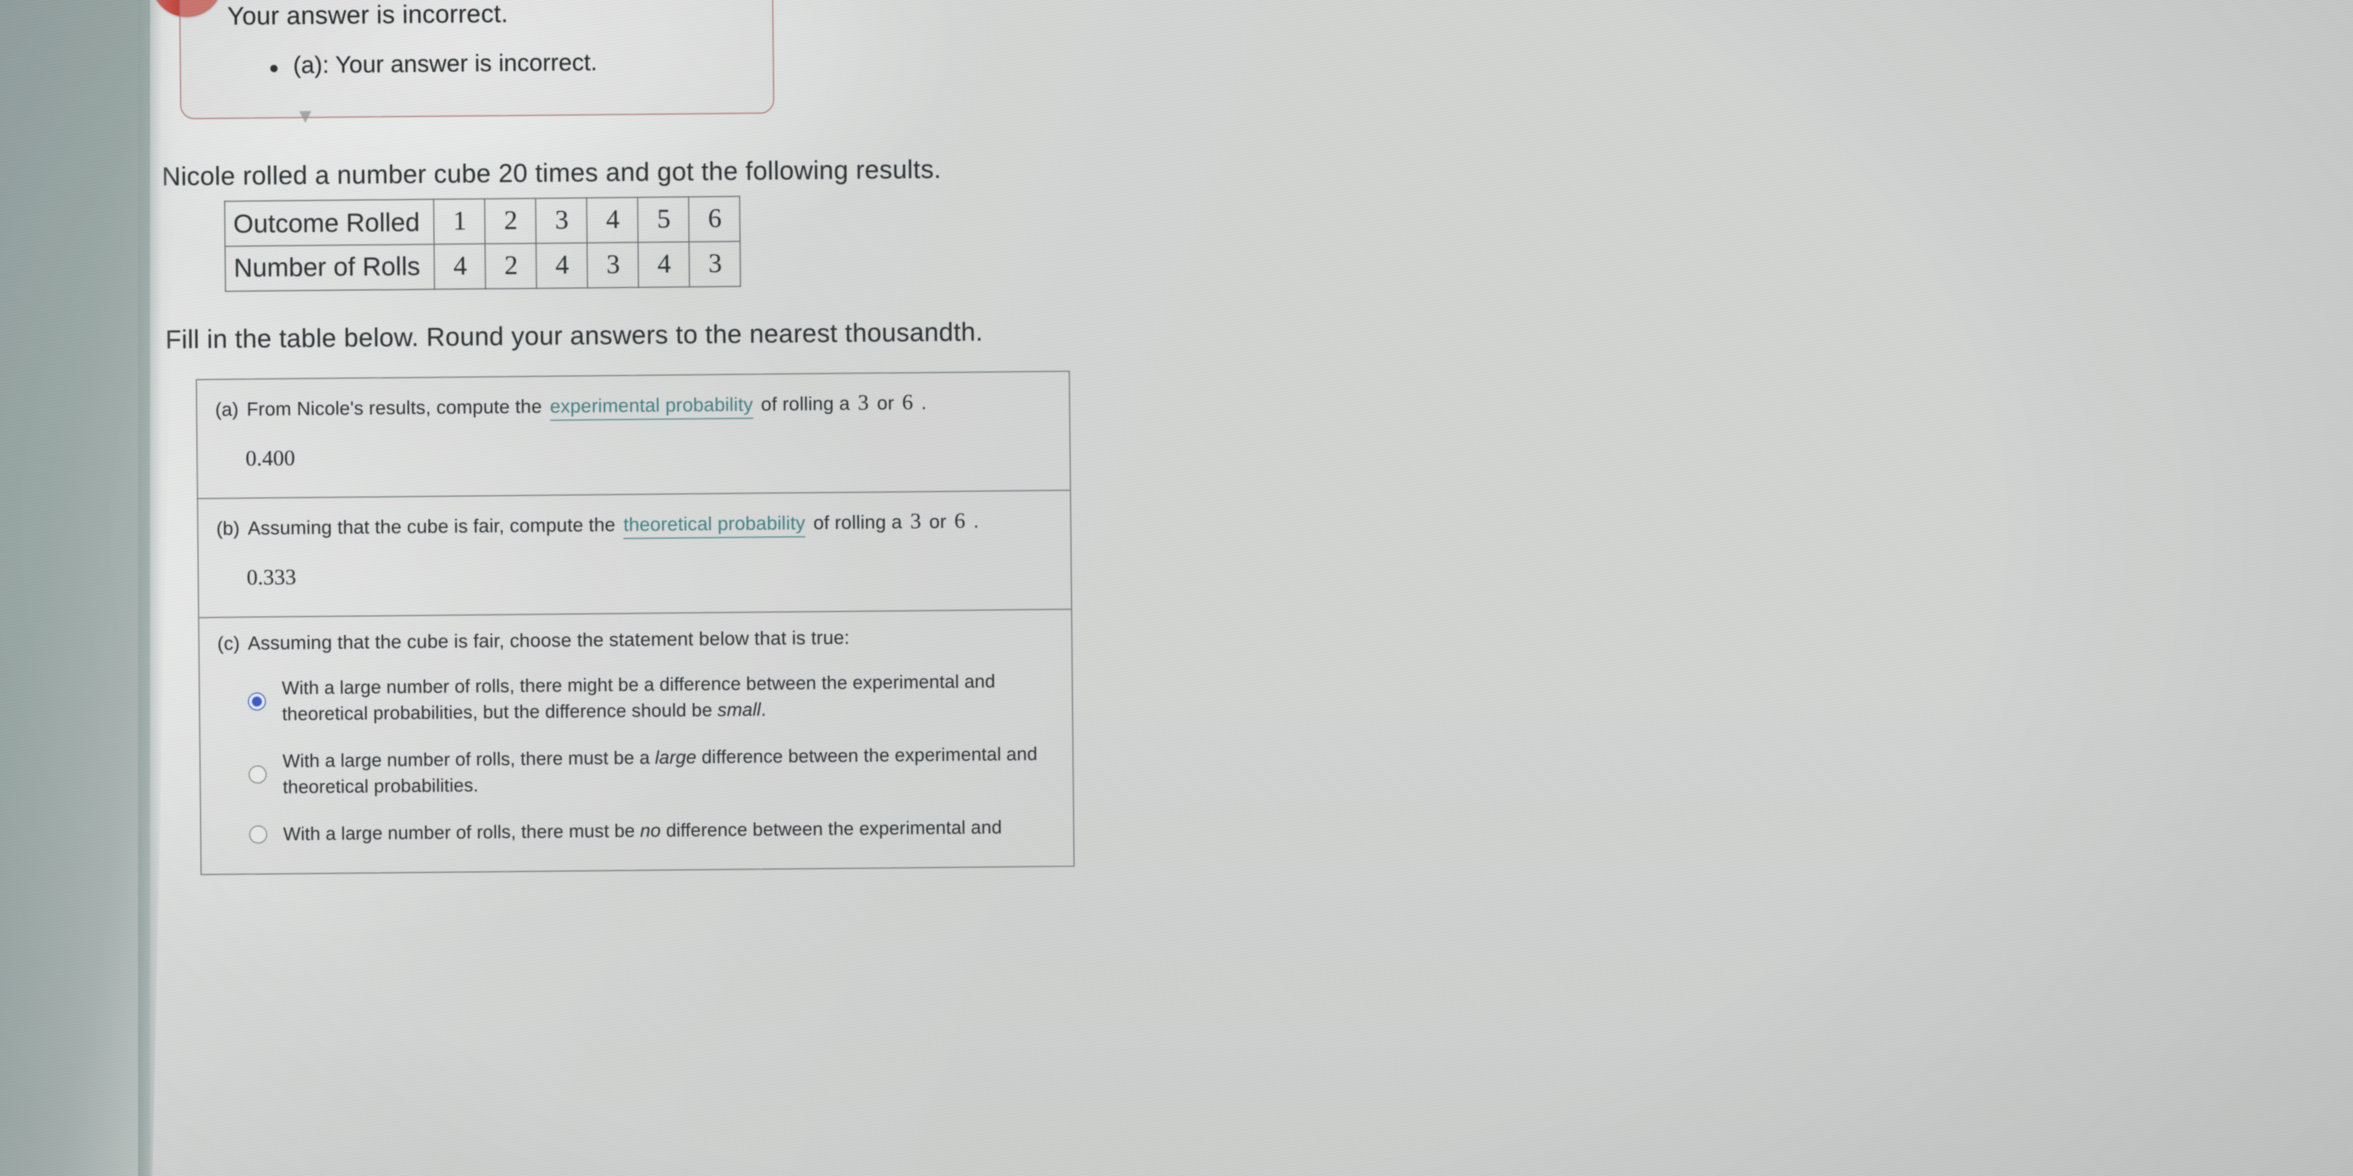 Image resolution: width=2353 pixels, height=1176 pixels. I want to click on question-a-text-after: of rolling a, so click(805, 404).